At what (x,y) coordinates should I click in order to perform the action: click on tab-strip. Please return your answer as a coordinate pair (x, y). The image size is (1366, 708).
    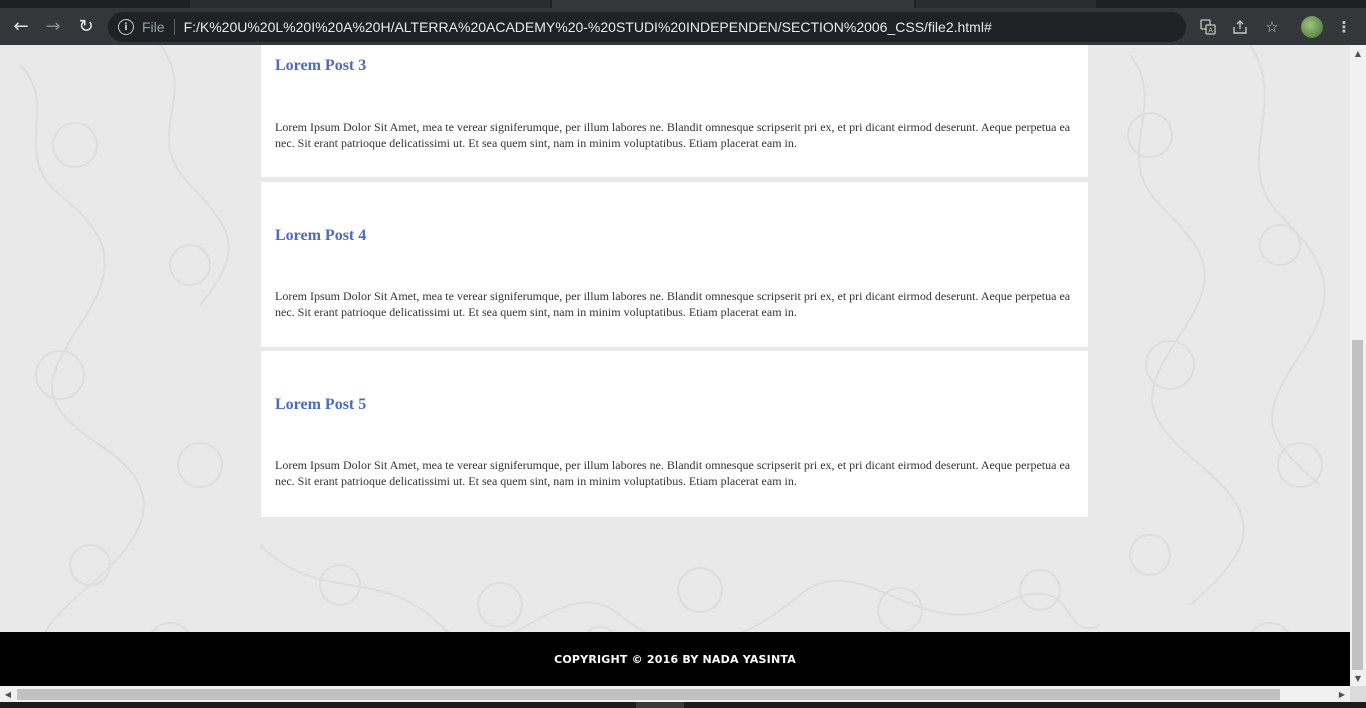
    Looking at the image, I should click on (683, 4).